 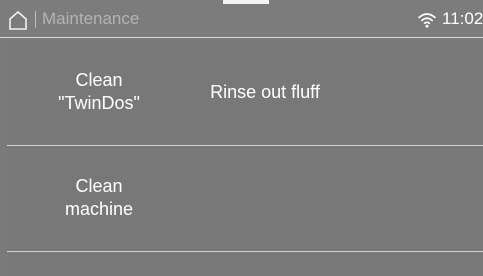 I want to click on wifi-icon, so click(x=427, y=20).